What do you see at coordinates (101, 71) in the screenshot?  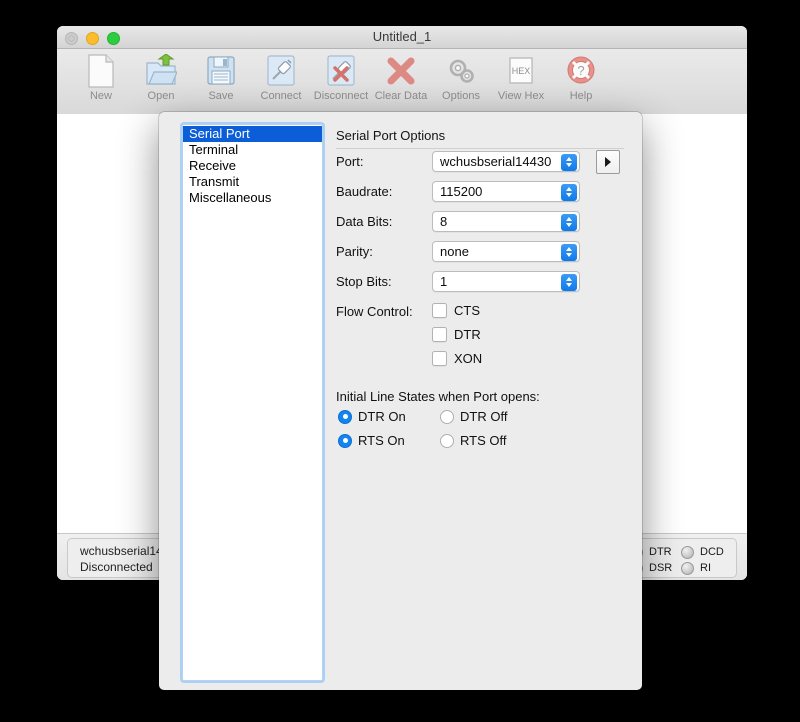 I see `new-document-icon` at bounding box center [101, 71].